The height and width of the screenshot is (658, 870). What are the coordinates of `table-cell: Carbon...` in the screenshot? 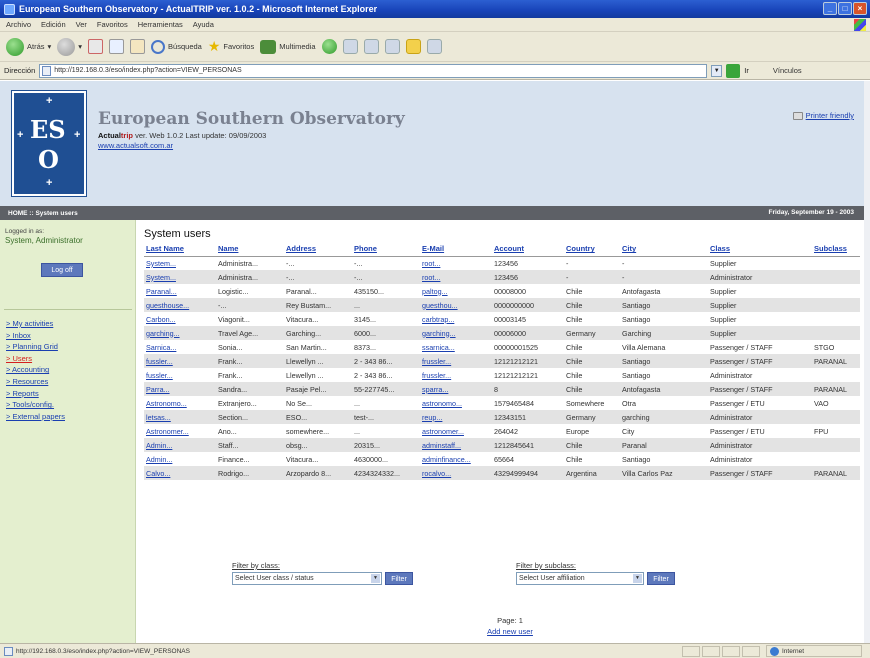 It's located at (180, 319).